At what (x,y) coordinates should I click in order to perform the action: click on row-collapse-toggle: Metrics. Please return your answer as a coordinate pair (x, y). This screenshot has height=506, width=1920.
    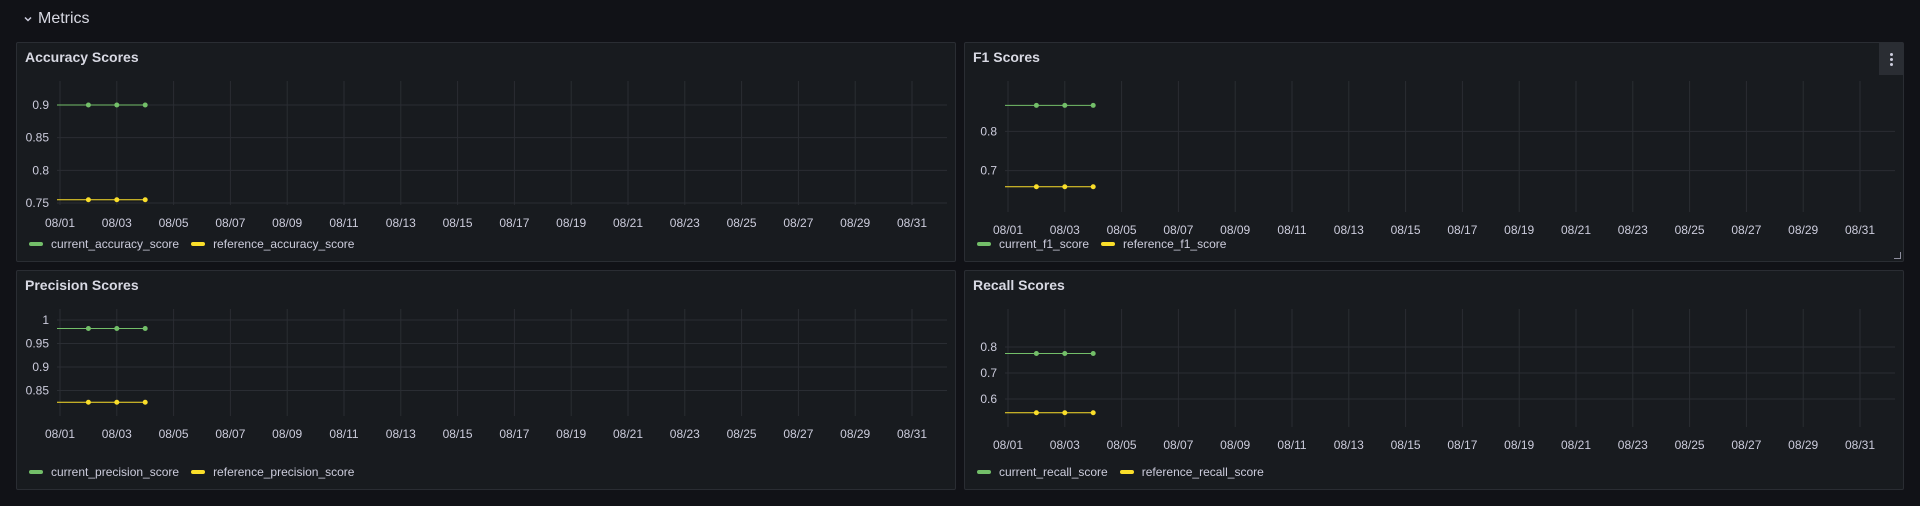
    Looking at the image, I should click on (56, 19).